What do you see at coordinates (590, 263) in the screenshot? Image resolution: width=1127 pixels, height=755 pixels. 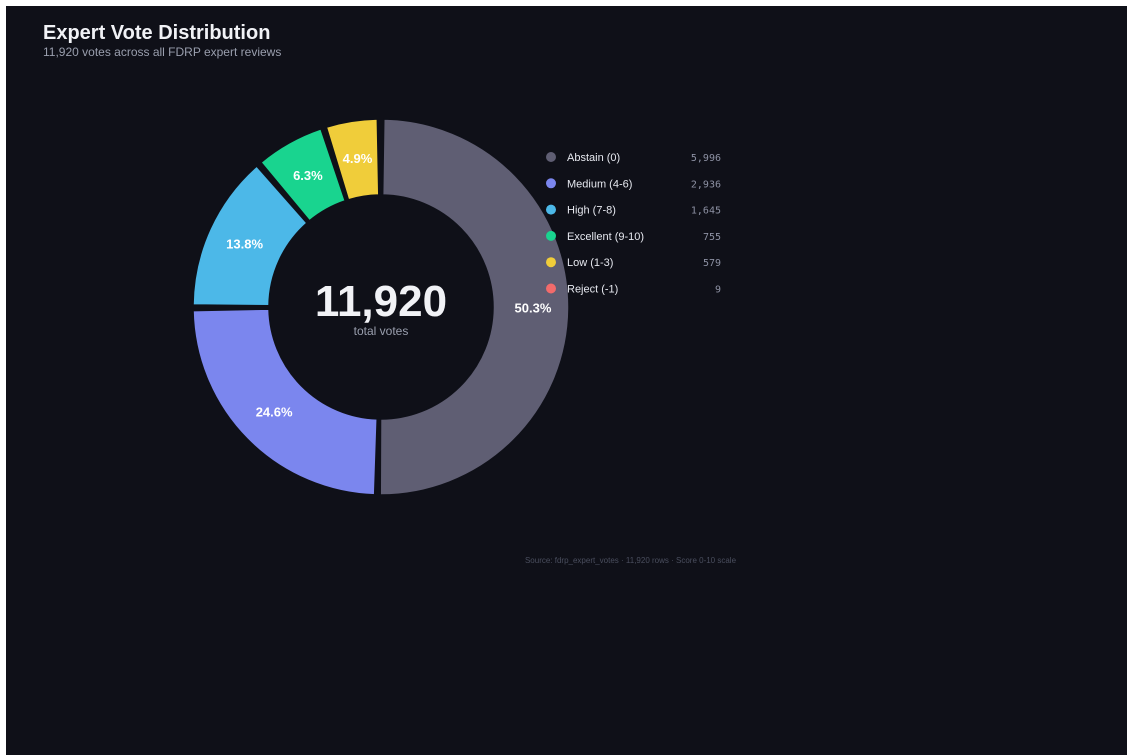 I see `legend-label: Low (1-3)` at bounding box center [590, 263].